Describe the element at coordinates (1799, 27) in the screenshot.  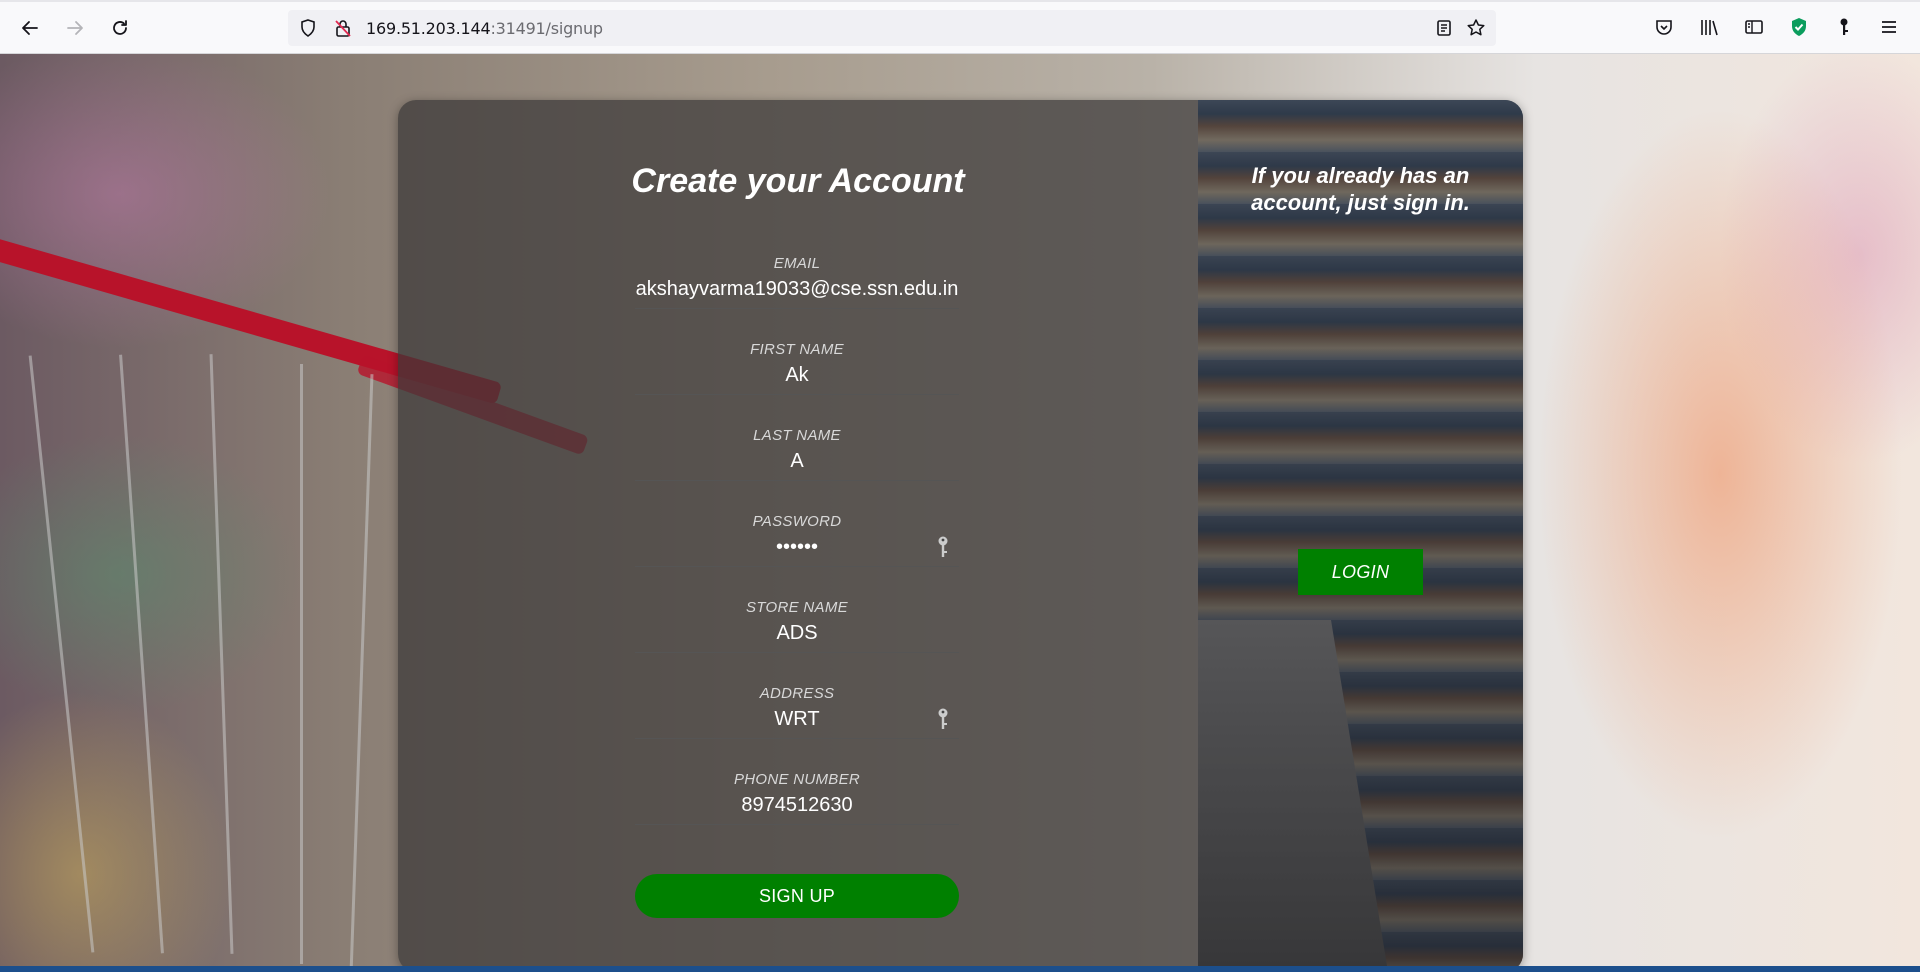
I see `extension-shield-icon` at that location.